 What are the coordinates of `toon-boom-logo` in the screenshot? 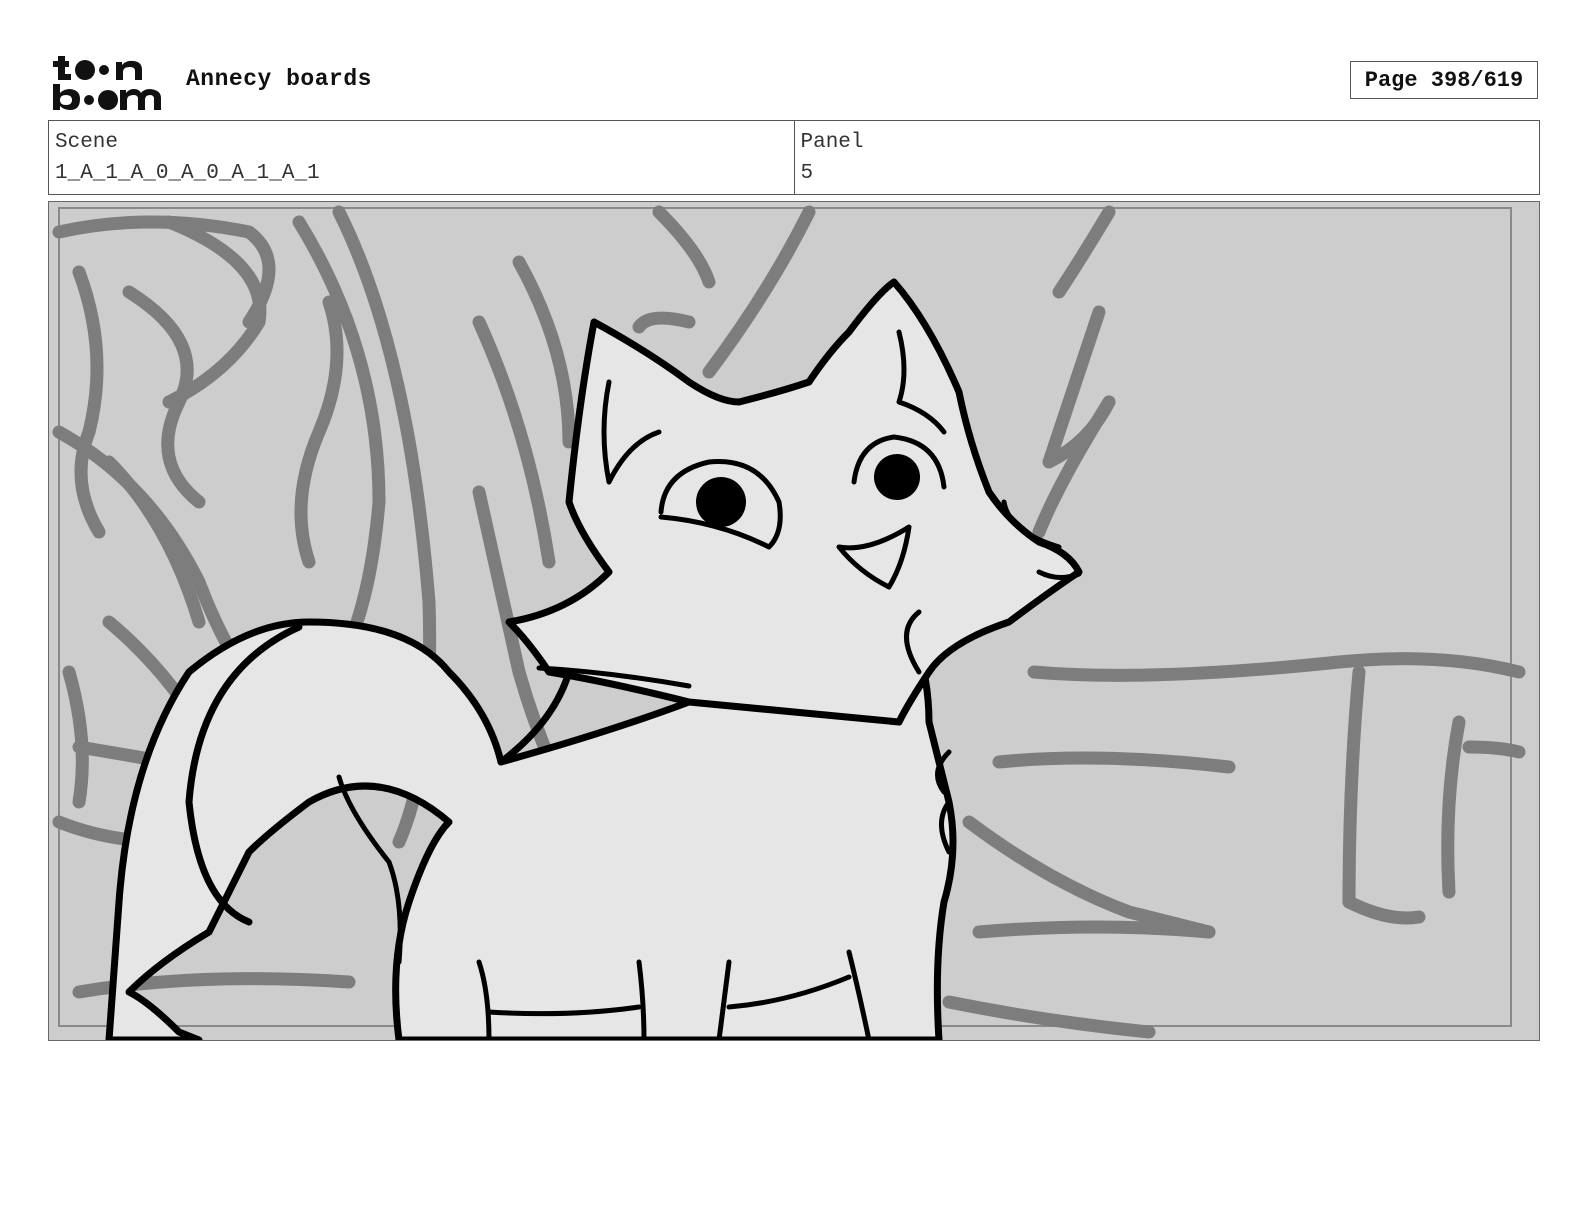 It's located at (108, 82).